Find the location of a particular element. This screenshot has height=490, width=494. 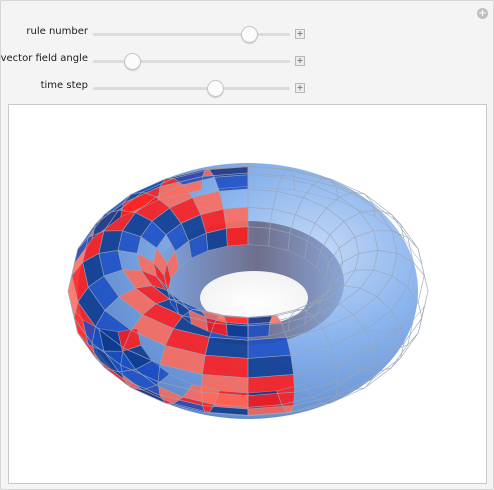

plus-circle-icon: + is located at coordinates (482, 13).